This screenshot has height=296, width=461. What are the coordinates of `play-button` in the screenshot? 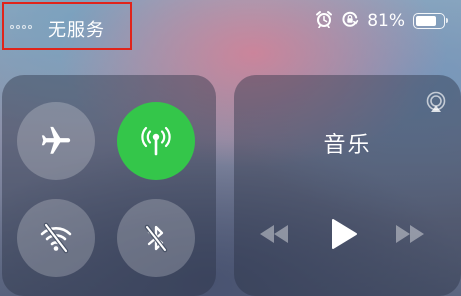 It's located at (344, 234).